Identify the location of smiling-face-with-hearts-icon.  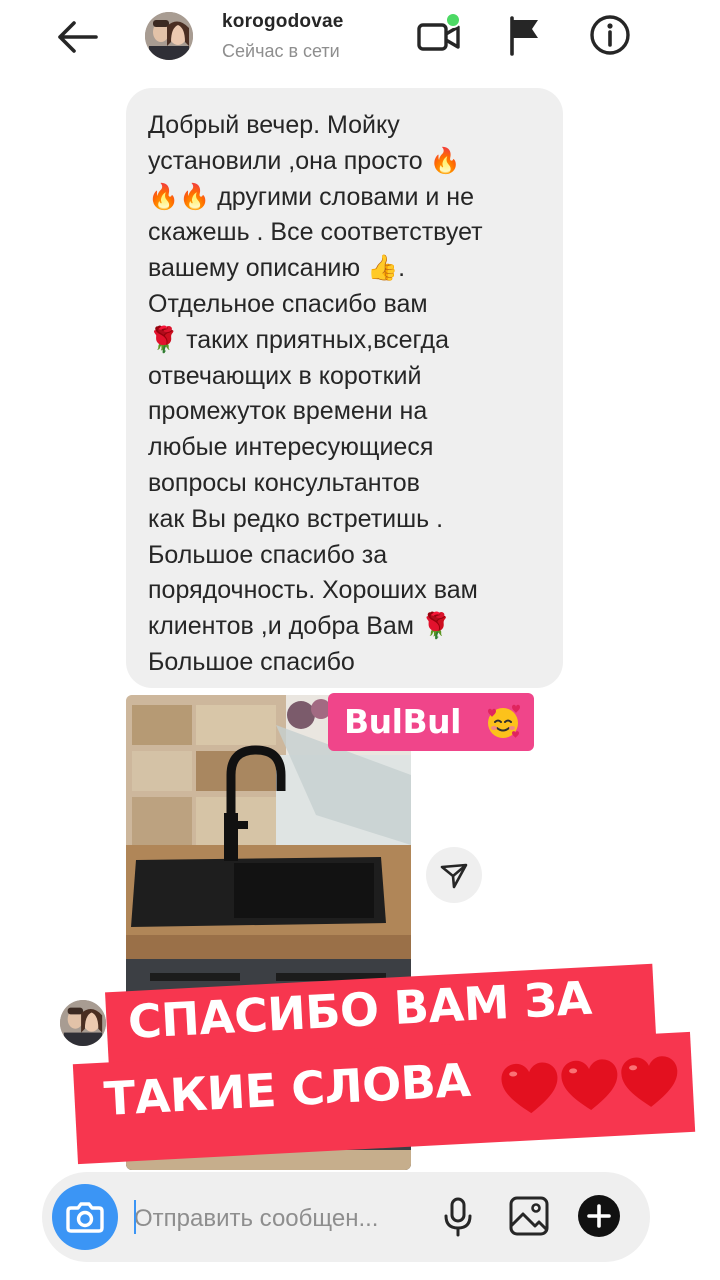
(503, 722).